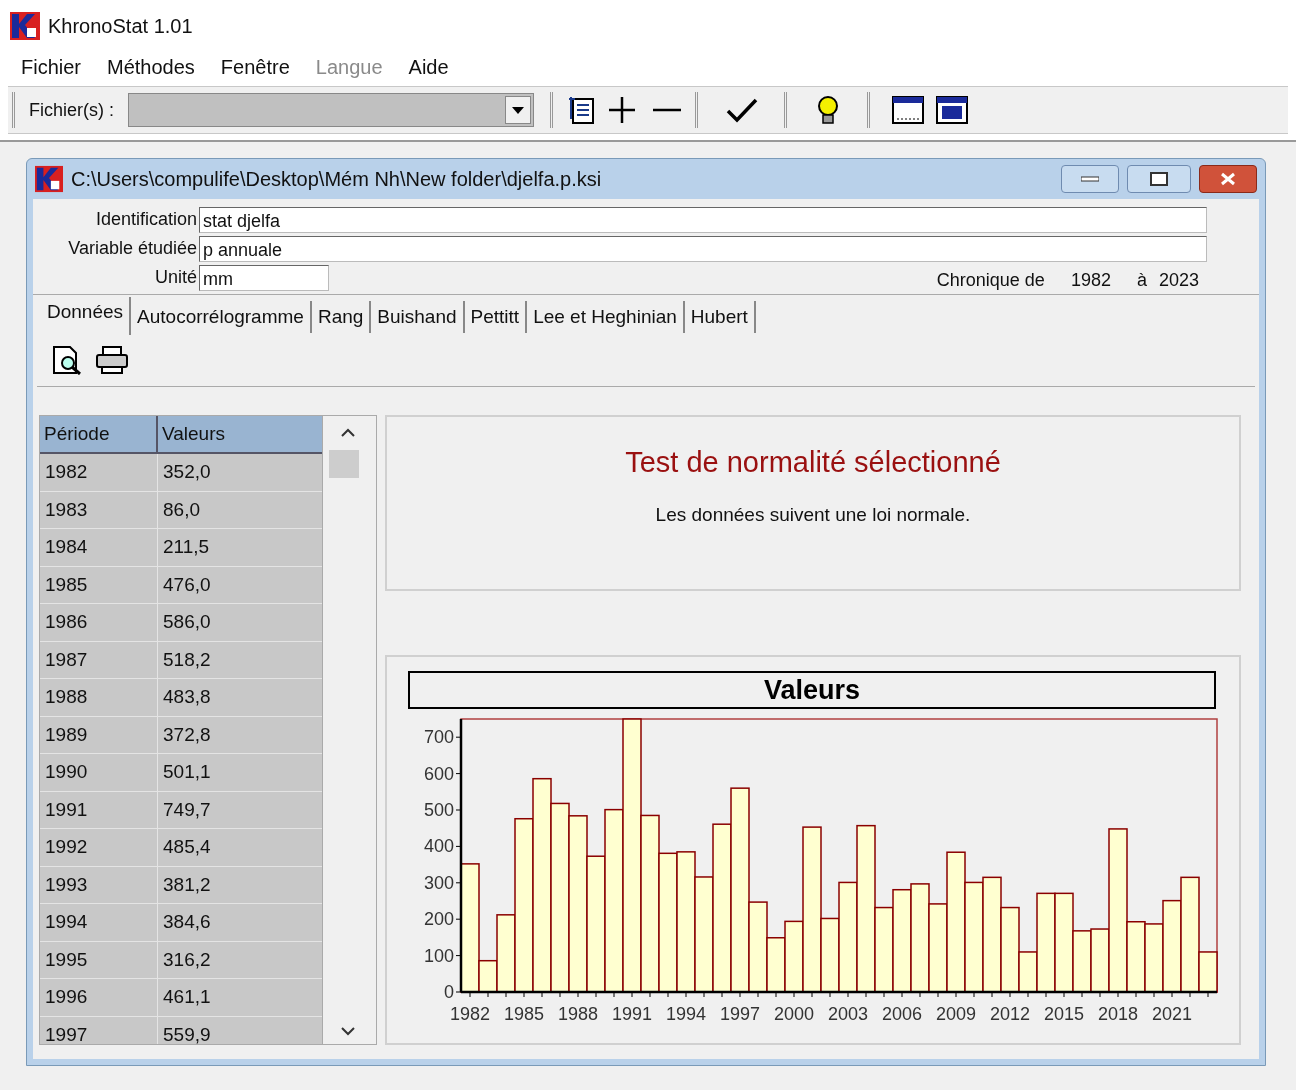 Image resolution: width=1296 pixels, height=1090 pixels. Describe the element at coordinates (112, 360) in the screenshot. I see `printer-icon` at that location.